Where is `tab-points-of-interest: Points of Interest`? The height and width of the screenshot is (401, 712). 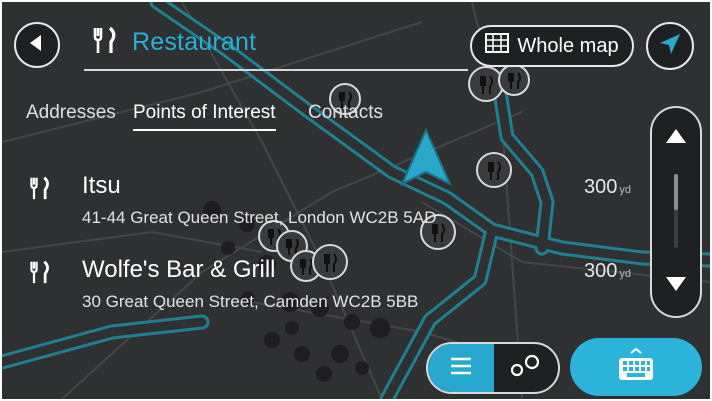
tab-points-of-interest: Points of Interest is located at coordinates (204, 116).